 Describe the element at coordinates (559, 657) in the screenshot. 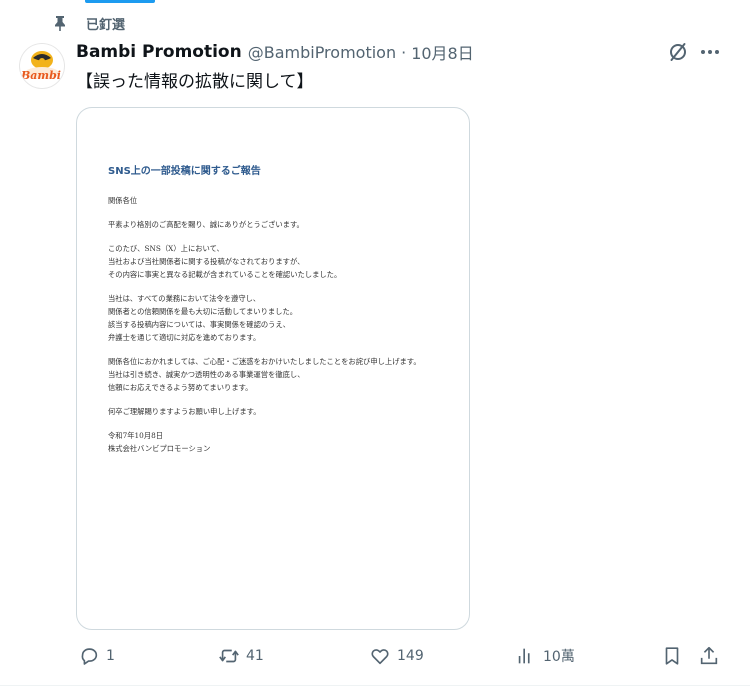

I see `views-count: 10萬` at that location.